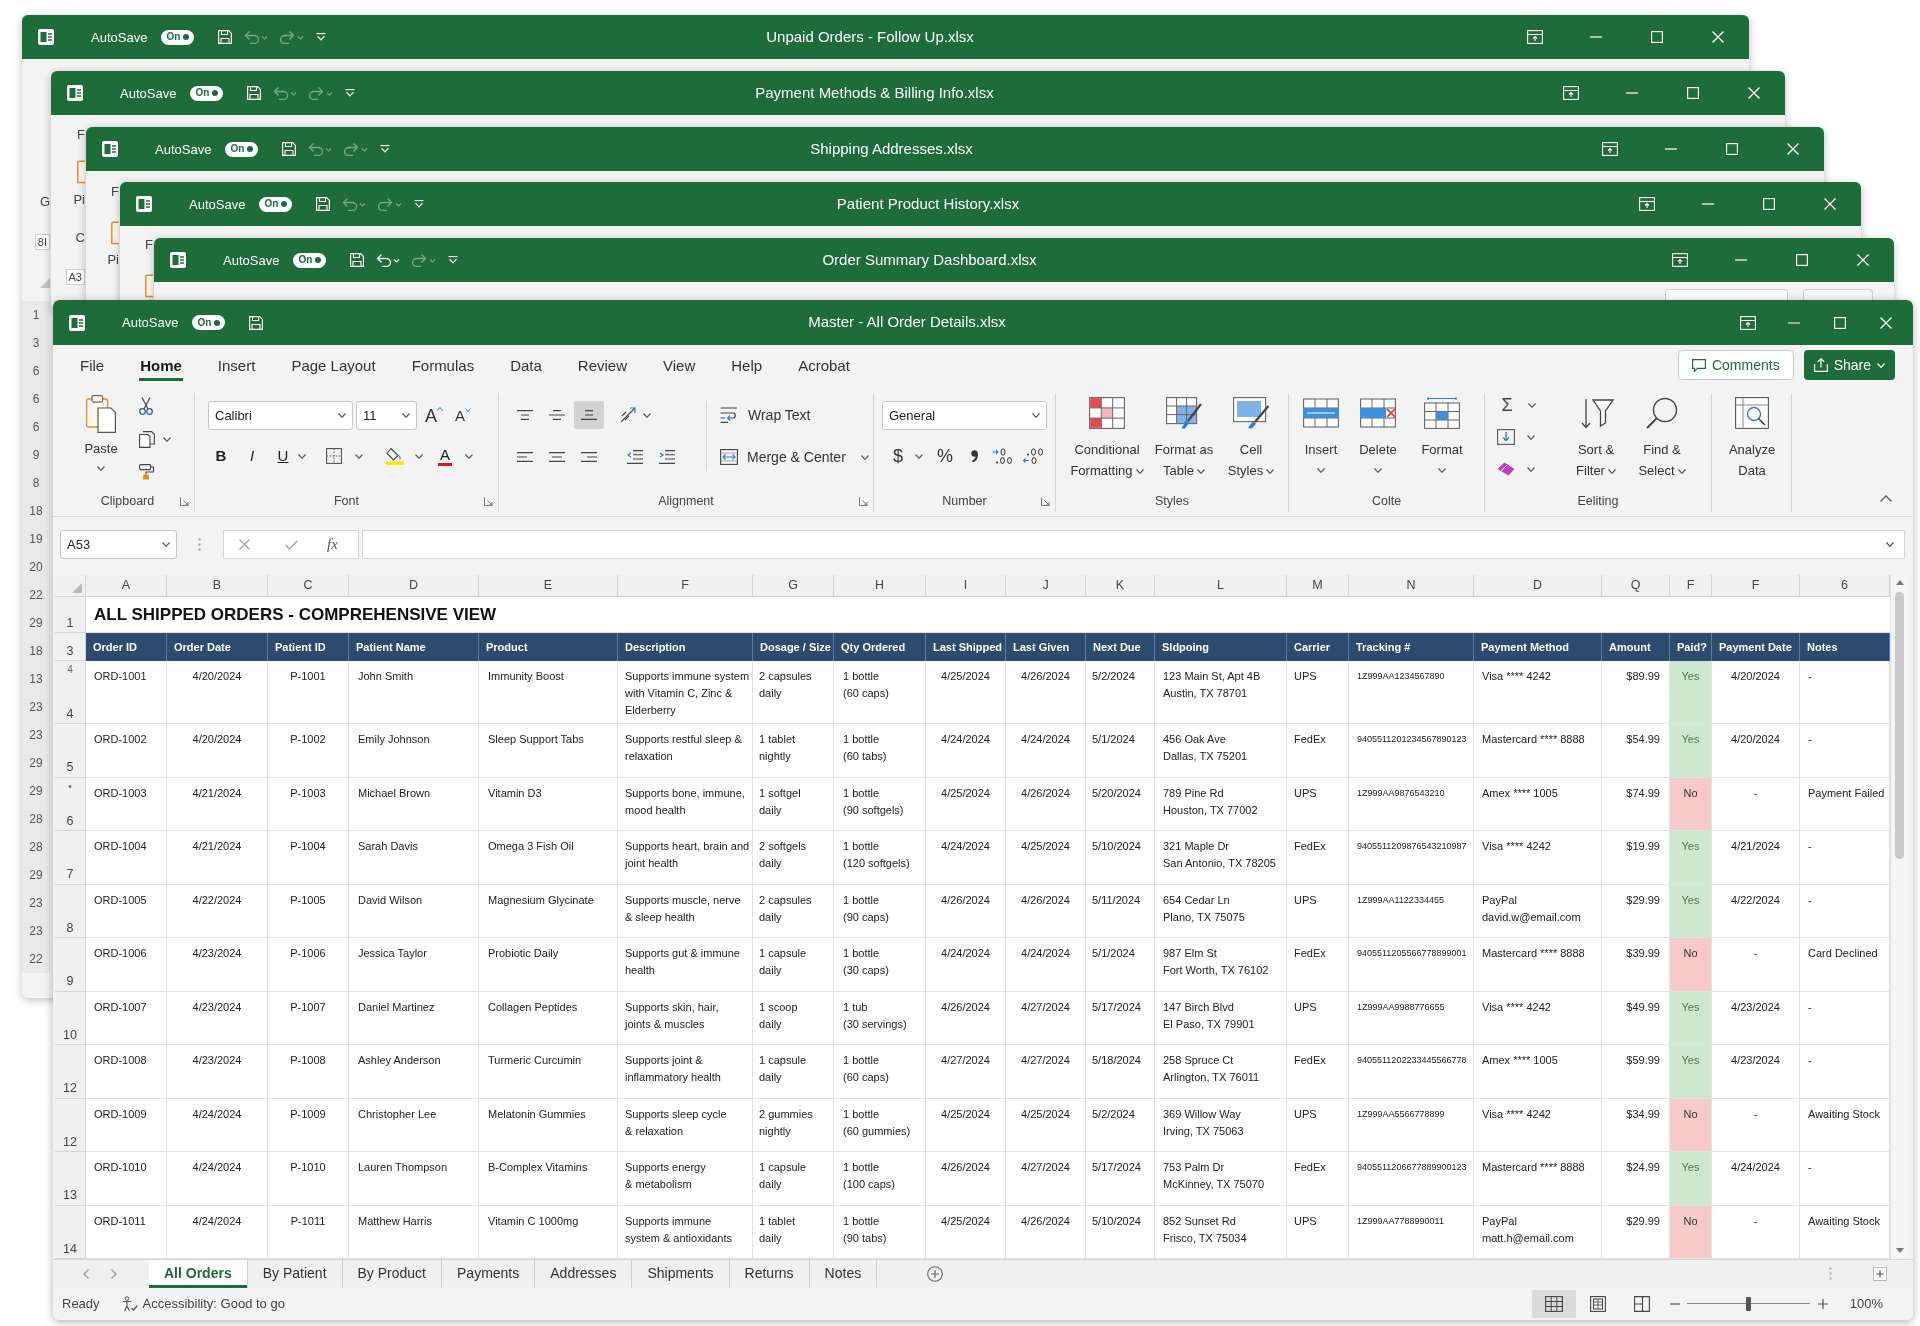 The height and width of the screenshot is (1326, 1920). I want to click on autosum-button: Σ, so click(1507, 405).